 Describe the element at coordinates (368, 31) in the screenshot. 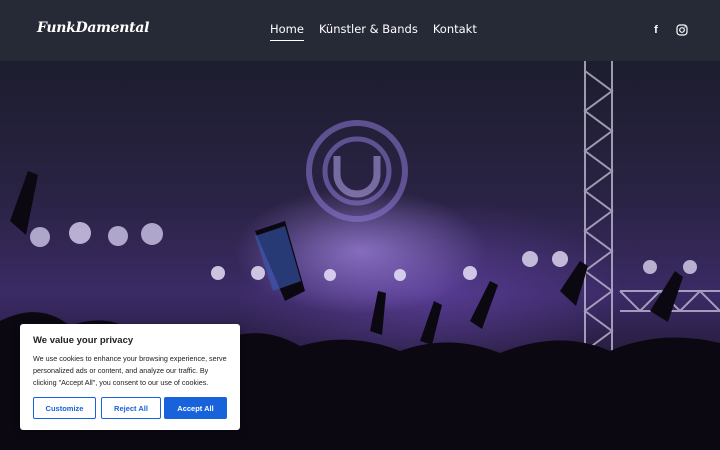

I see `nav-artists-bands: Künstler & Bands` at that location.